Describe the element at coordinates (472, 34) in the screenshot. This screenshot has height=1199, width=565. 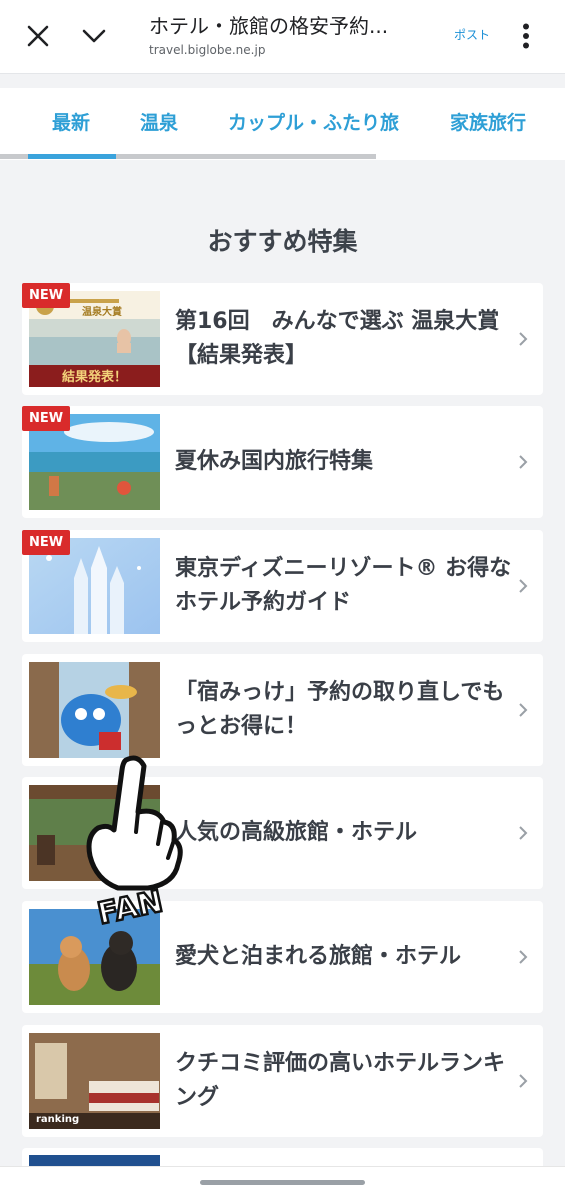
I see `post-button: ポスト` at that location.